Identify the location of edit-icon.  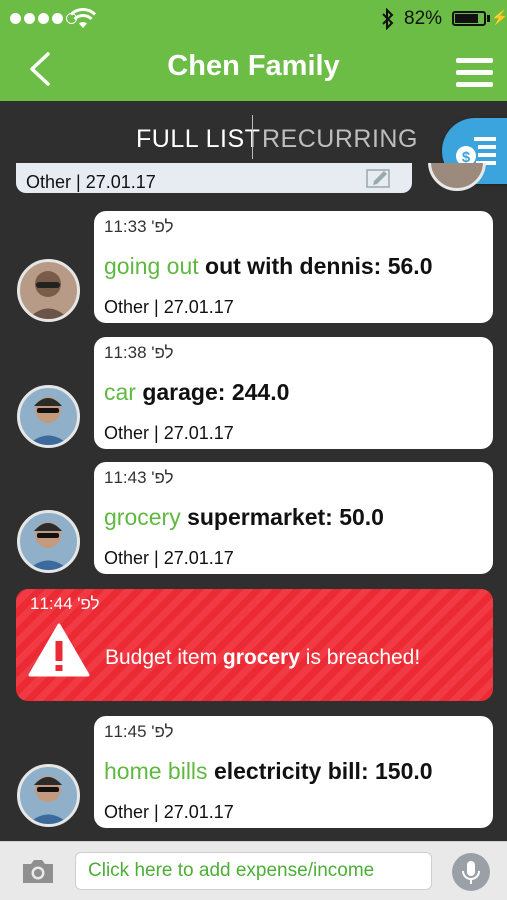
(379, 177).